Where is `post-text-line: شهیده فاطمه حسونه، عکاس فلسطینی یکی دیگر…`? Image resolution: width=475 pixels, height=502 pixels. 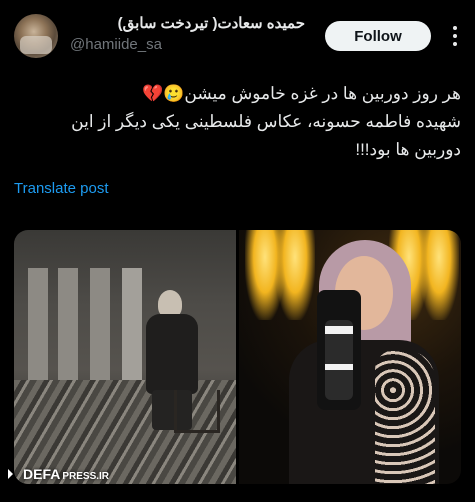 post-text-line: شهیده فاطمه حسونه، عکاس فلسطینی یکی دیگر… is located at coordinates (266, 121).